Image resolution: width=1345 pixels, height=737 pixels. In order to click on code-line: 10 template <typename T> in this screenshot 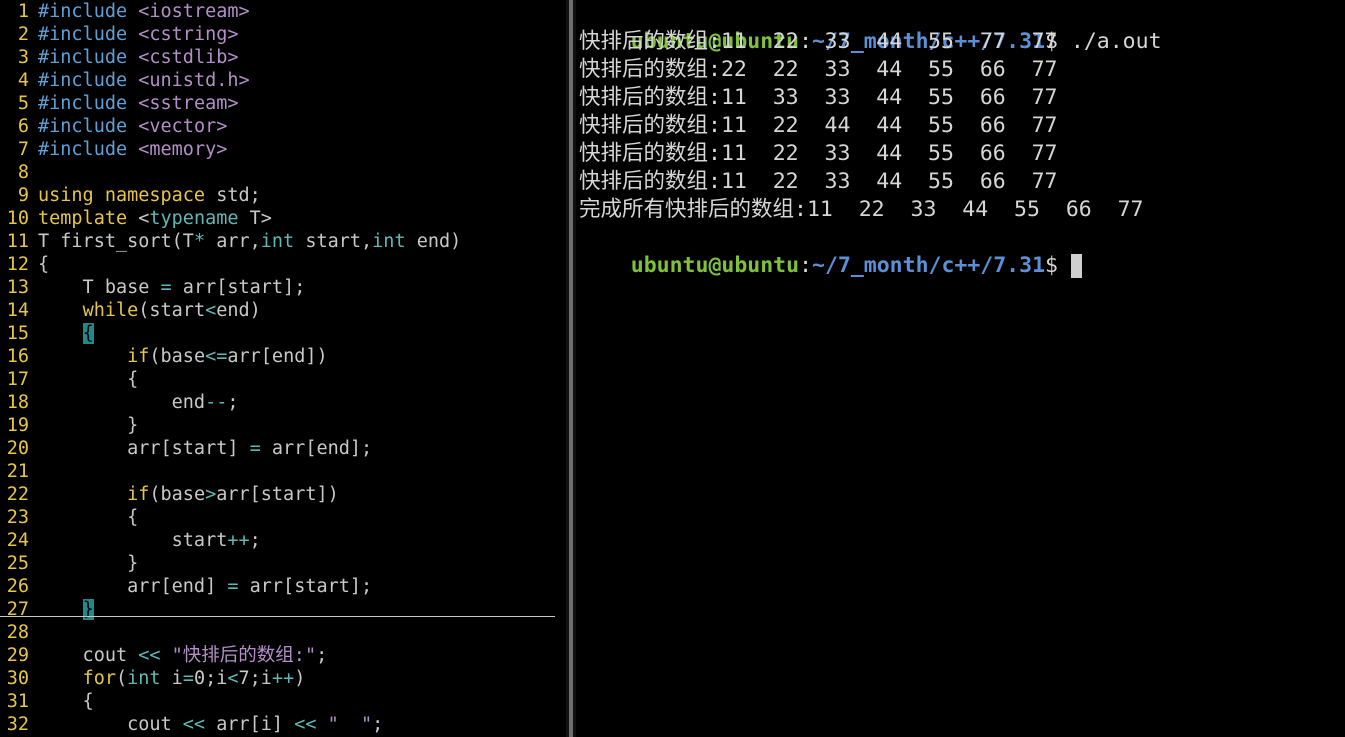, I will do `click(280, 218)`.